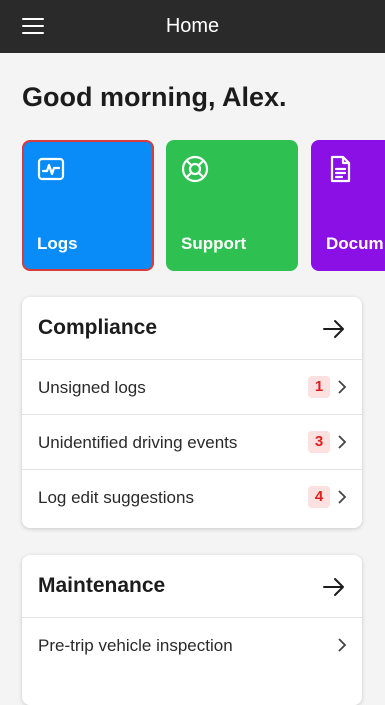 This screenshot has height=705, width=385. Describe the element at coordinates (195, 169) in the screenshot. I see `lifebuoy-icon` at that location.